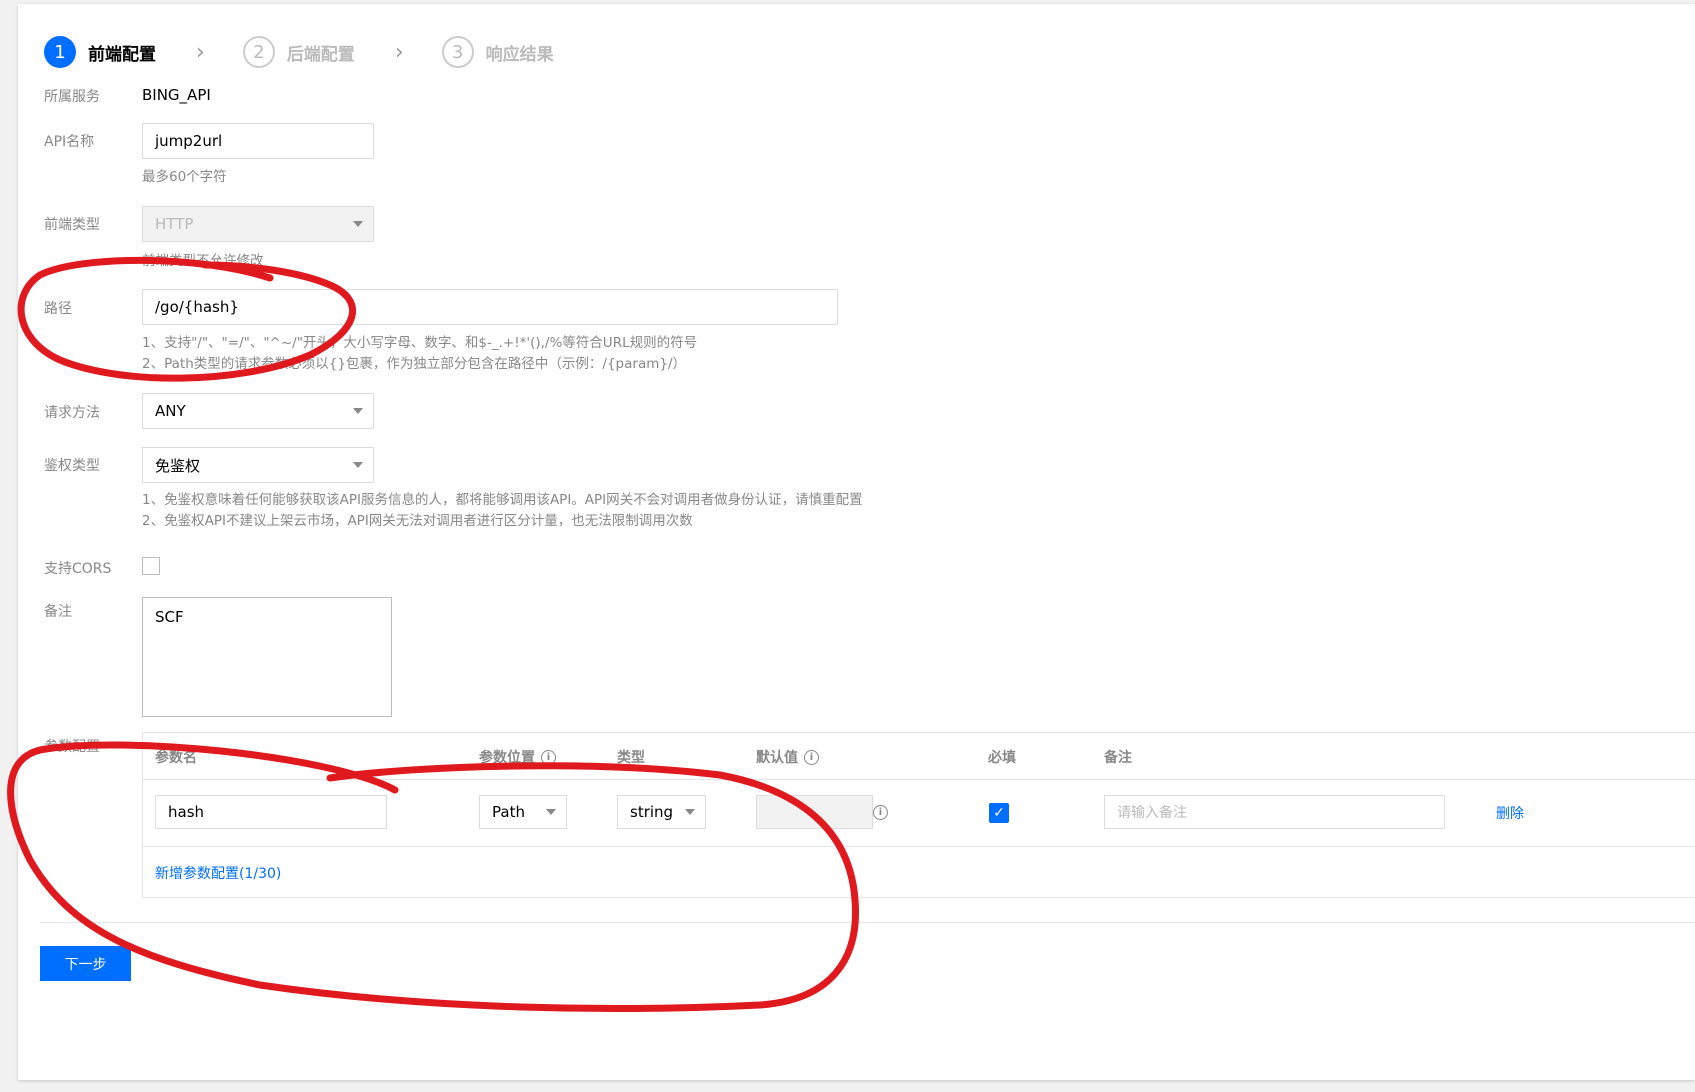 This screenshot has height=1092, width=1695. I want to click on step-label-frontend: 前端配置, so click(122, 54).